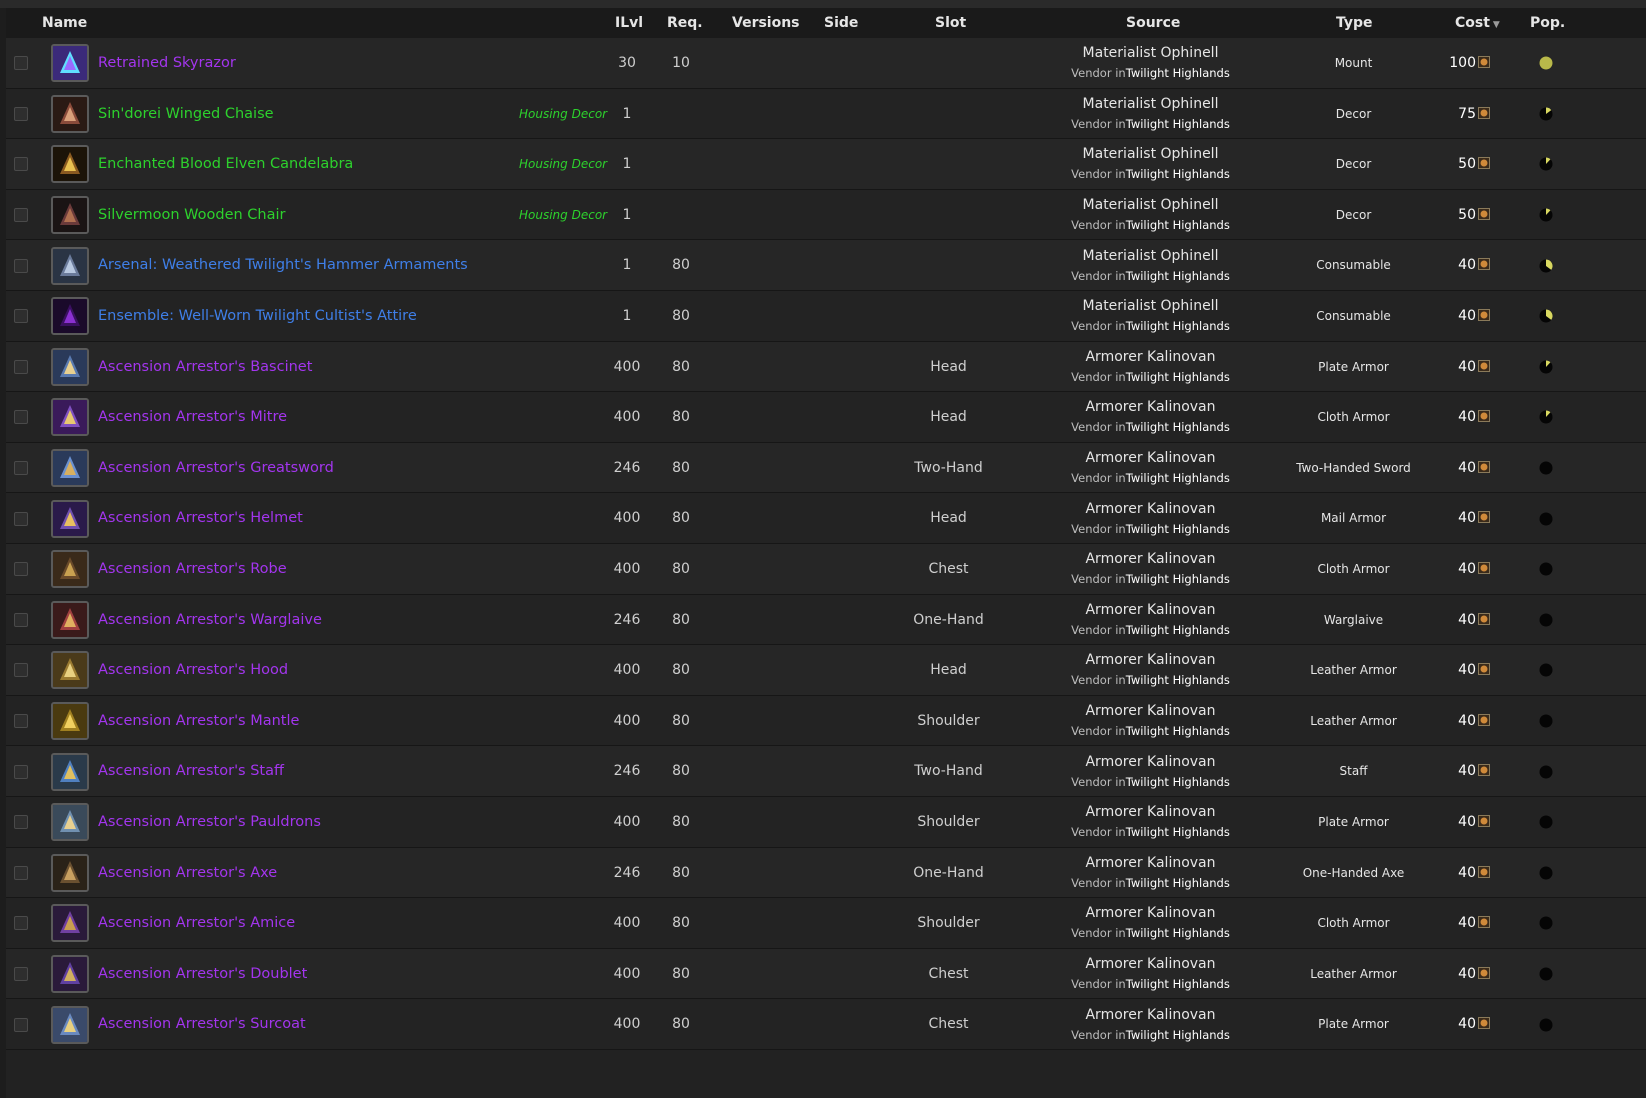 The image size is (1646, 1098). I want to click on mitre-icon, so click(70, 417).